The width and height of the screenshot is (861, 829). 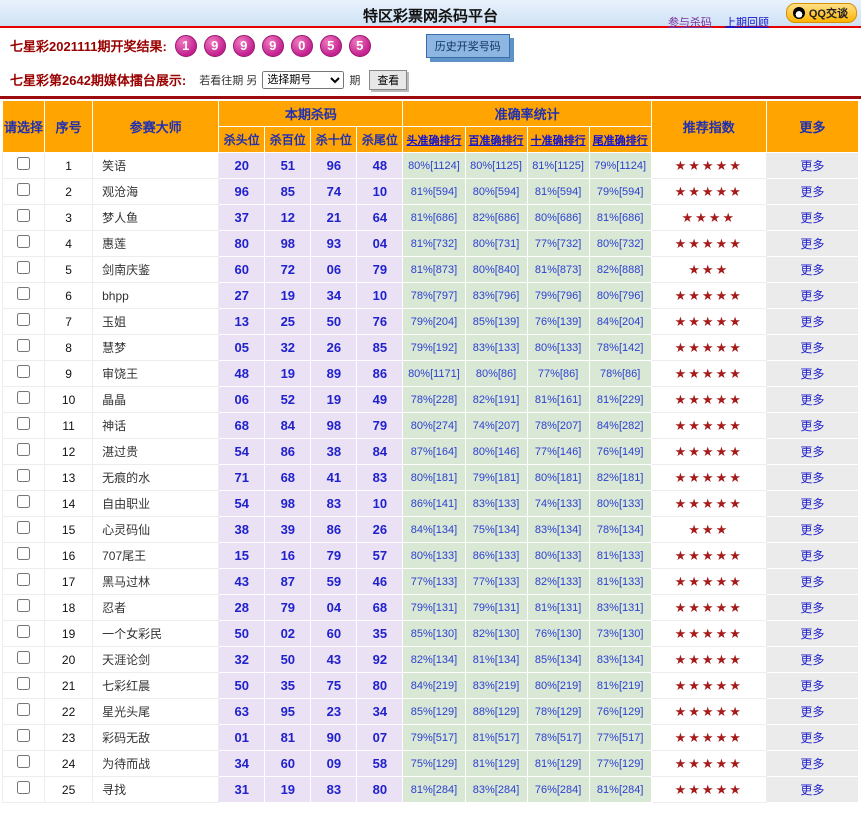 I want to click on accuracy-value: 82%[133], so click(x=558, y=581).